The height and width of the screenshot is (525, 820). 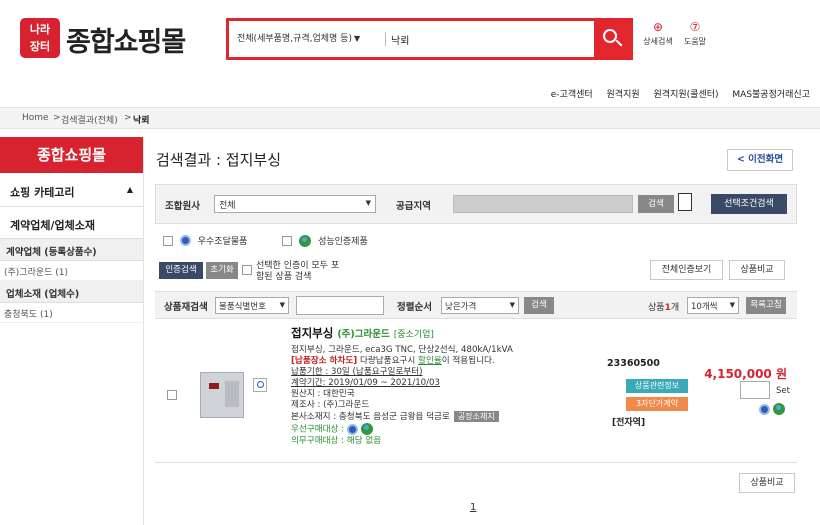 I want to click on mandatory-purchase: 의무구매대상 : 해당 없음, so click(x=336, y=440).